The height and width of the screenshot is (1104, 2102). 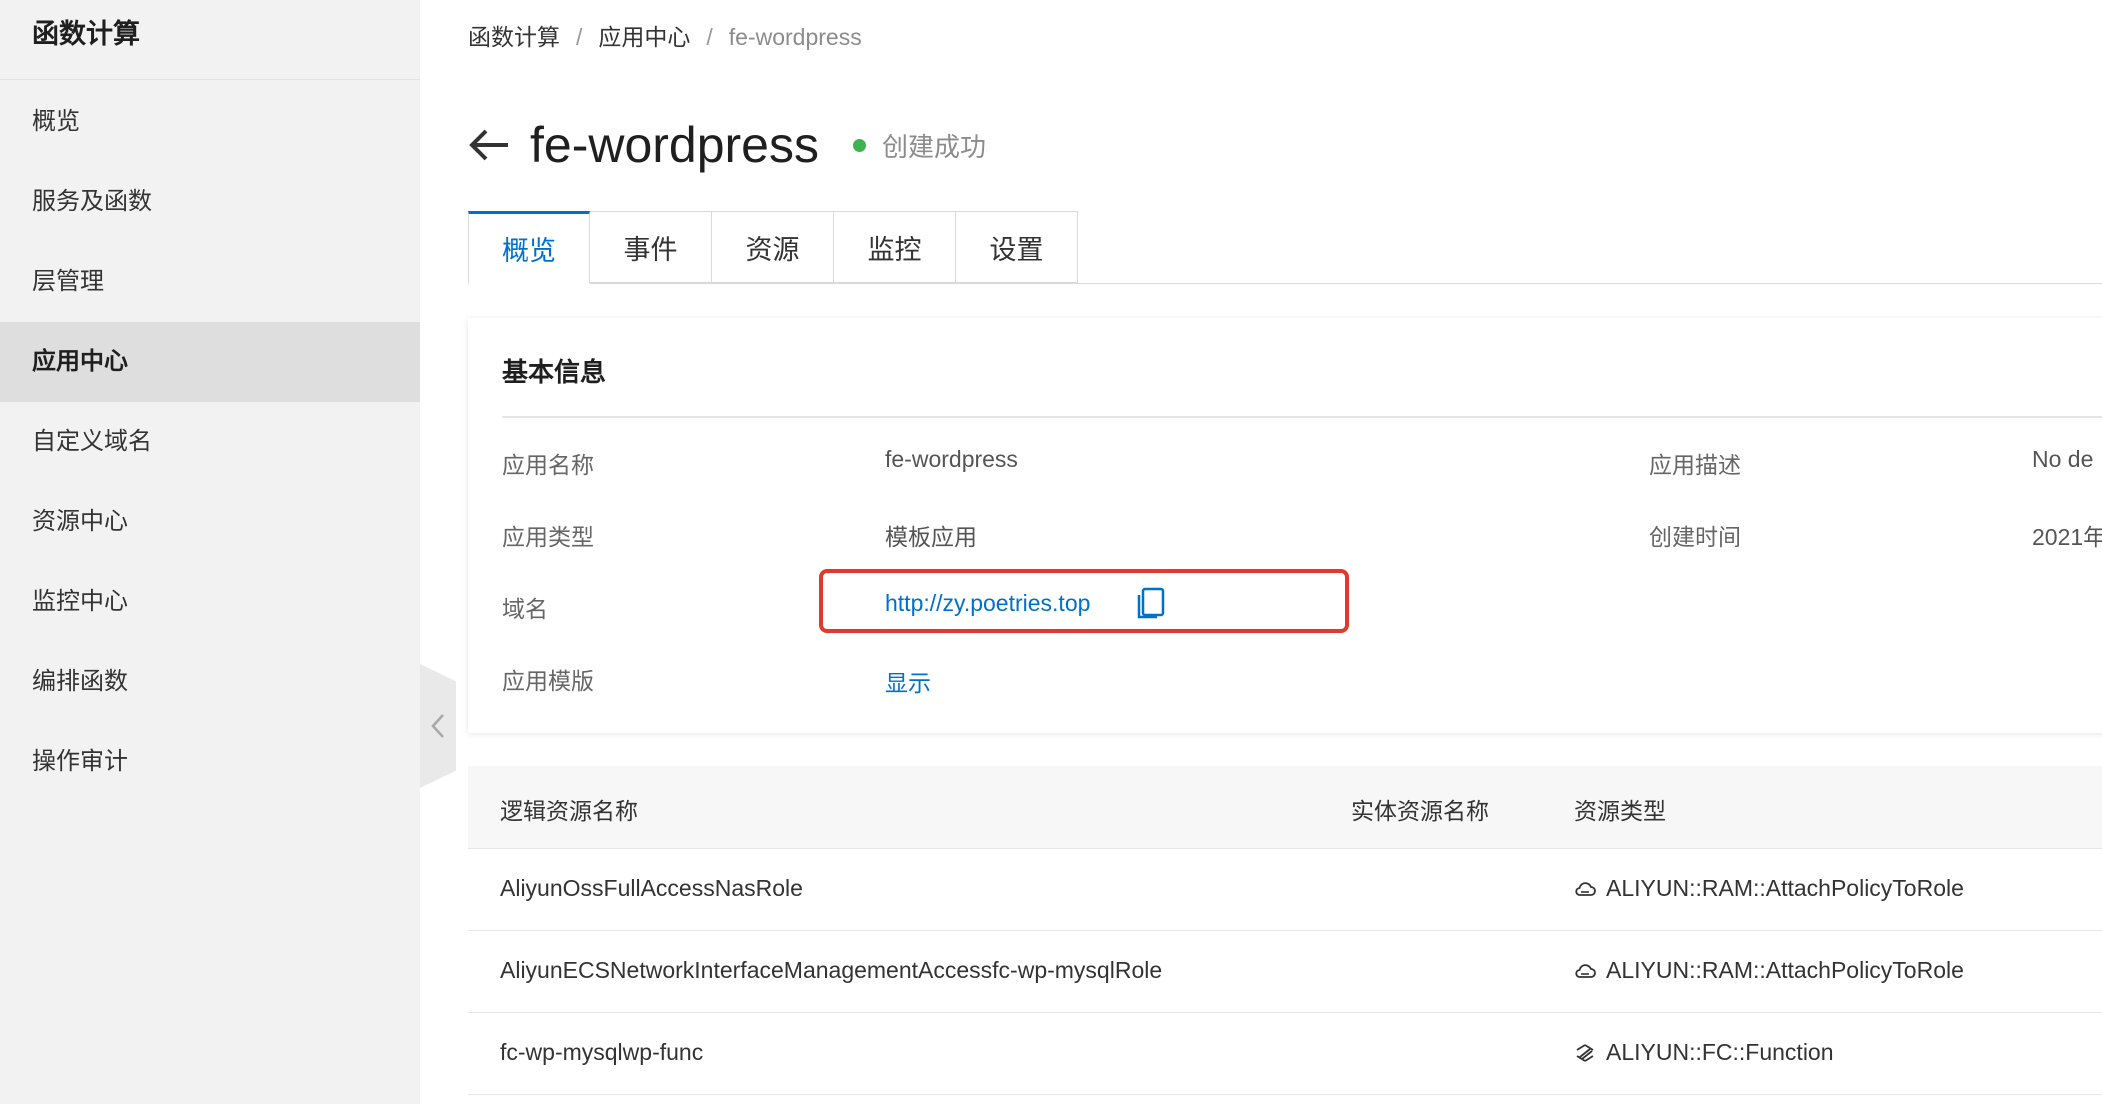 I want to click on app-name-value: fe-wordpress, so click(x=951, y=459).